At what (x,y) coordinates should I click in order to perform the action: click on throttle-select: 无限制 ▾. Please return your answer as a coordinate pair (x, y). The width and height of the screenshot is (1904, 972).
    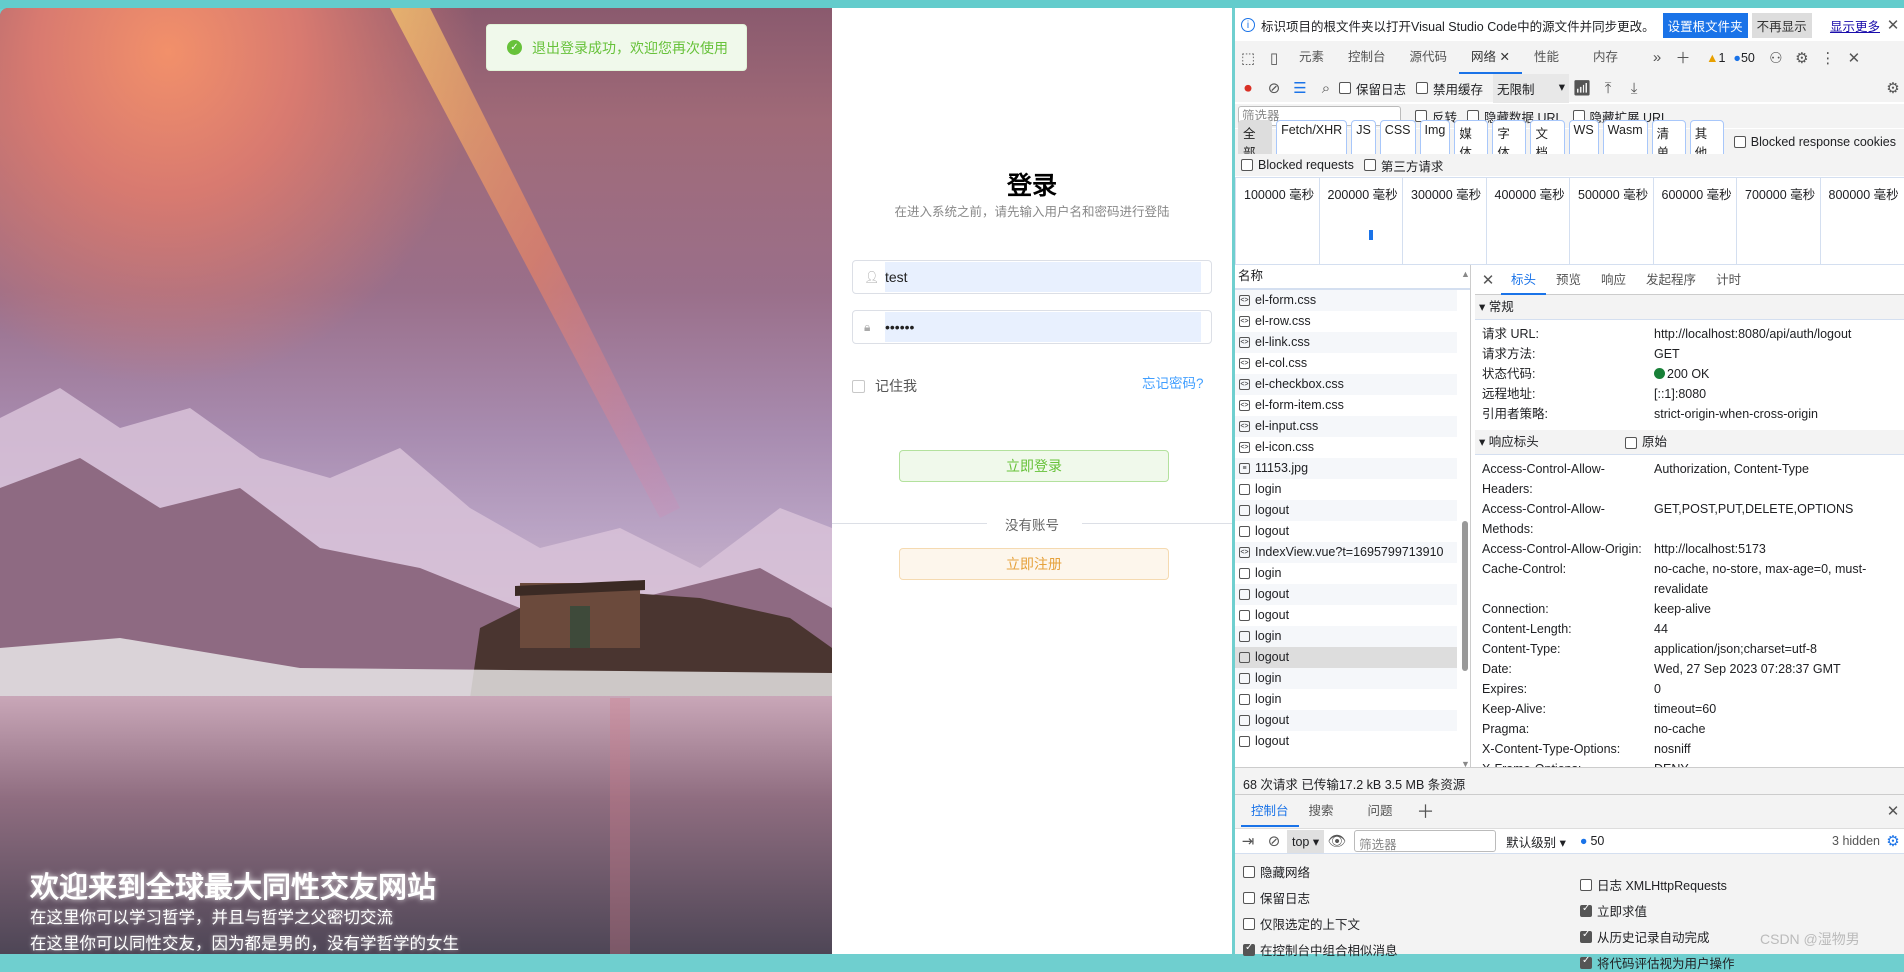
    Looking at the image, I should click on (1531, 88).